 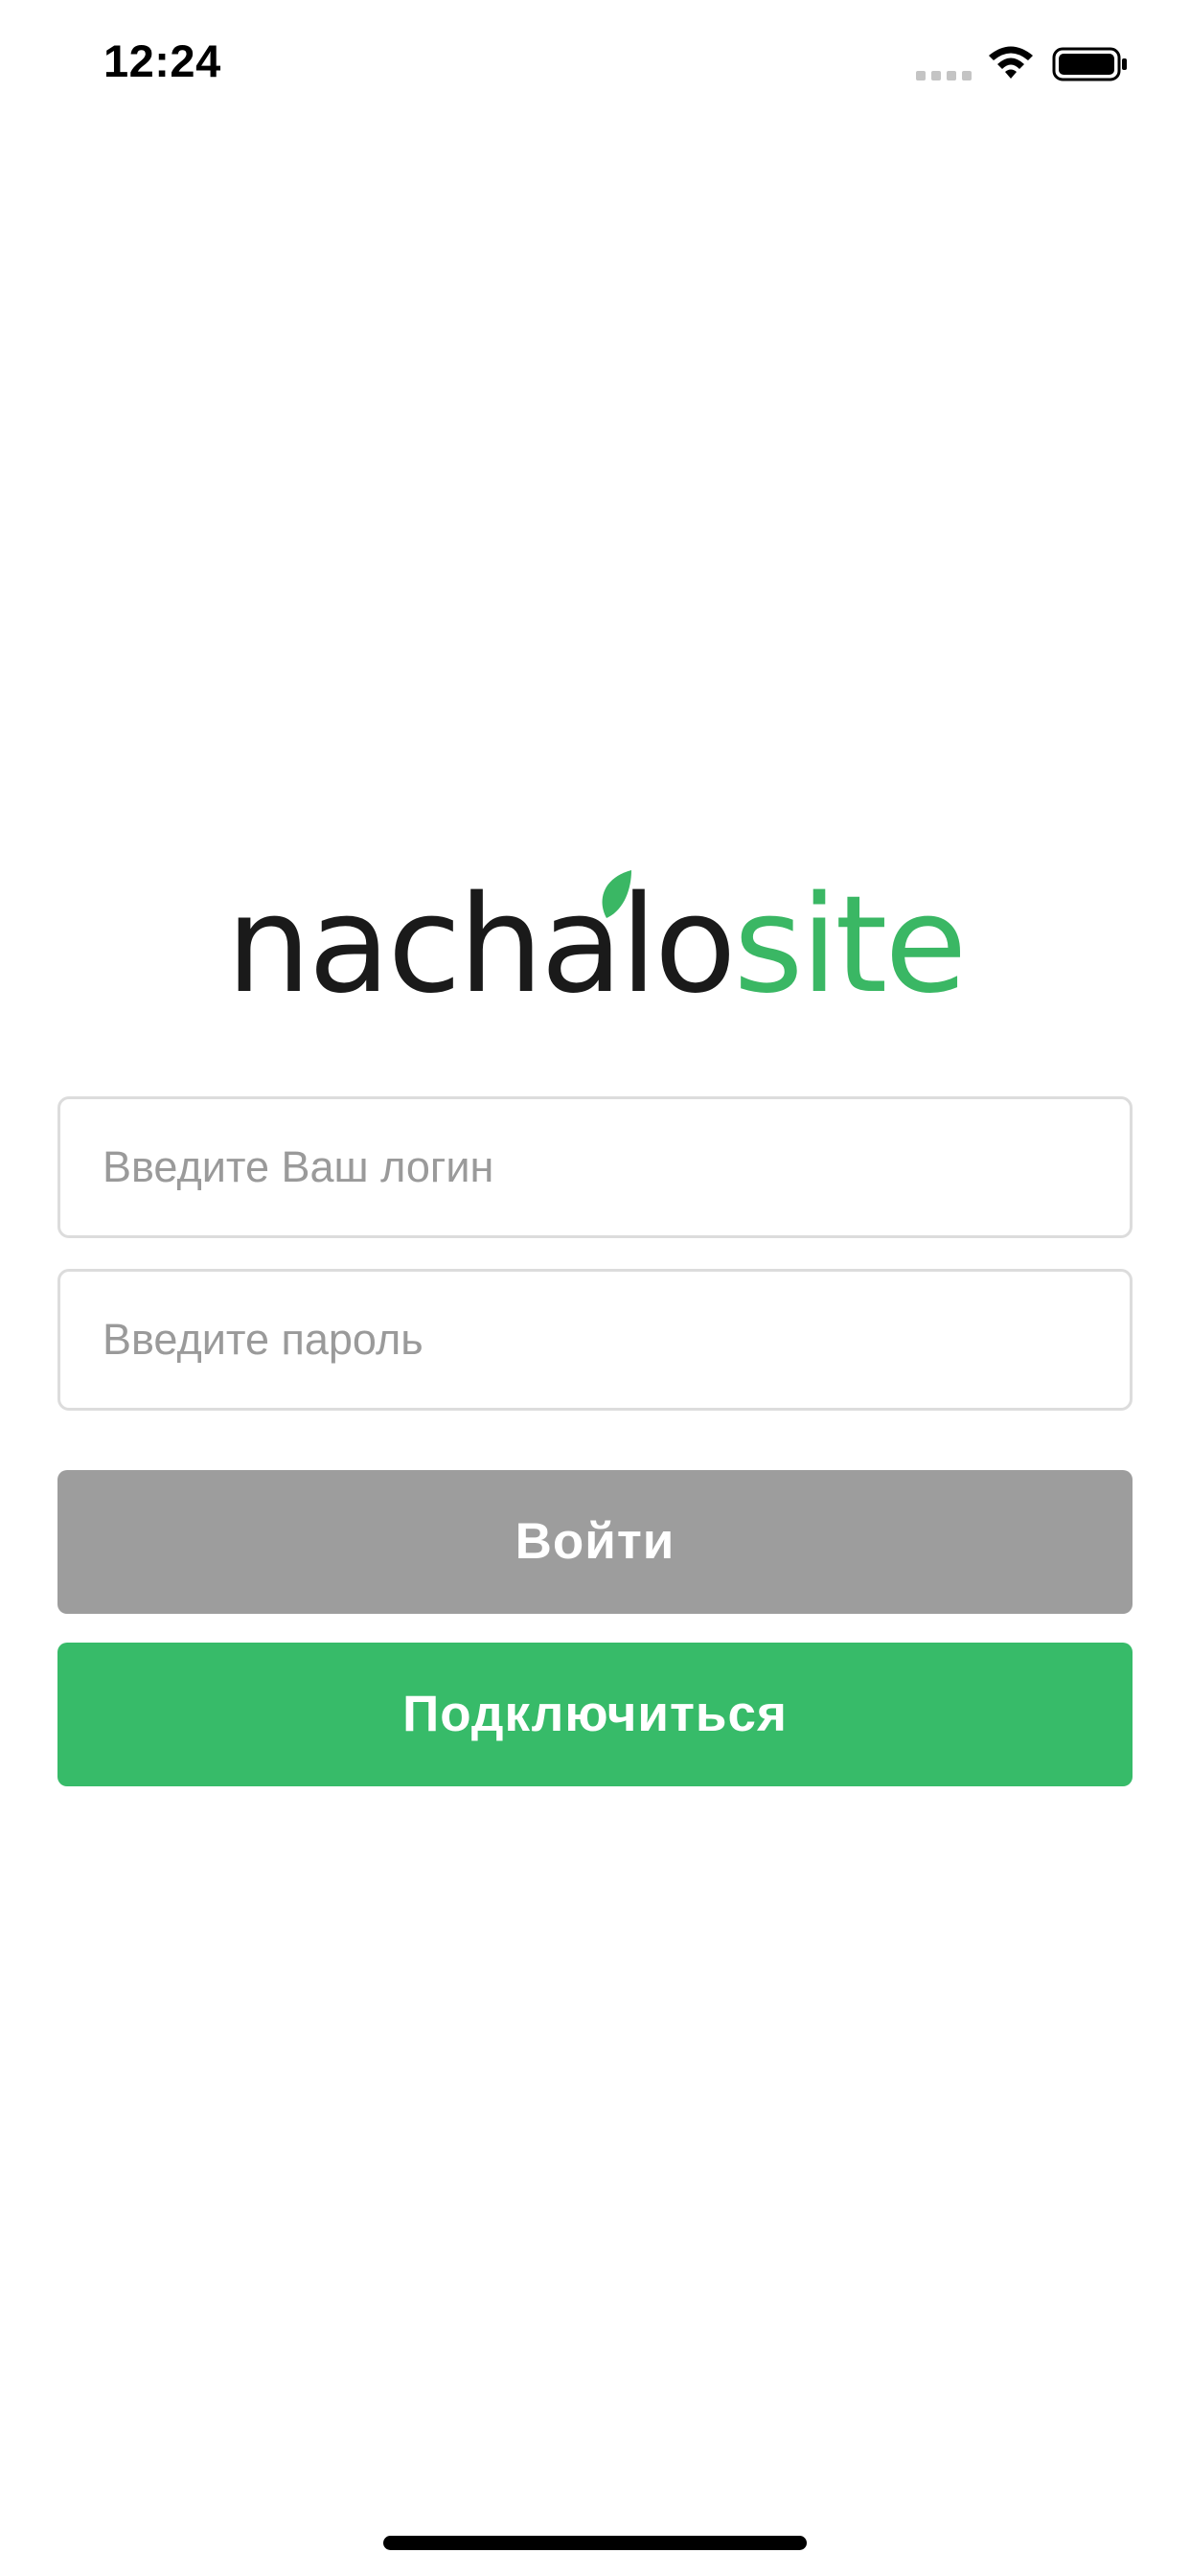 What do you see at coordinates (595, 1542) in the screenshot?
I see `login-button: Войти` at bounding box center [595, 1542].